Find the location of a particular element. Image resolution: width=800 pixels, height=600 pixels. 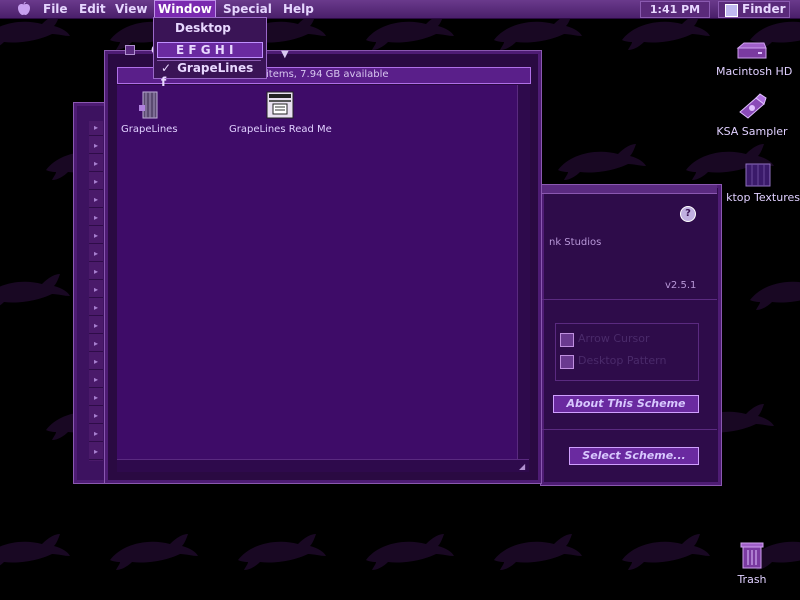

horizontal-scrollbar: ◢ is located at coordinates (323, 465).